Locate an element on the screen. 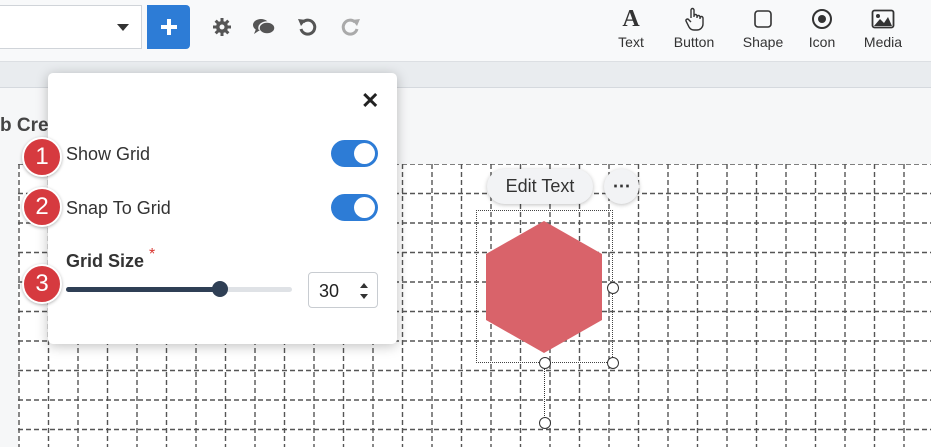 This screenshot has height=447, width=931. rotate-connector is located at coordinates (544, 393).